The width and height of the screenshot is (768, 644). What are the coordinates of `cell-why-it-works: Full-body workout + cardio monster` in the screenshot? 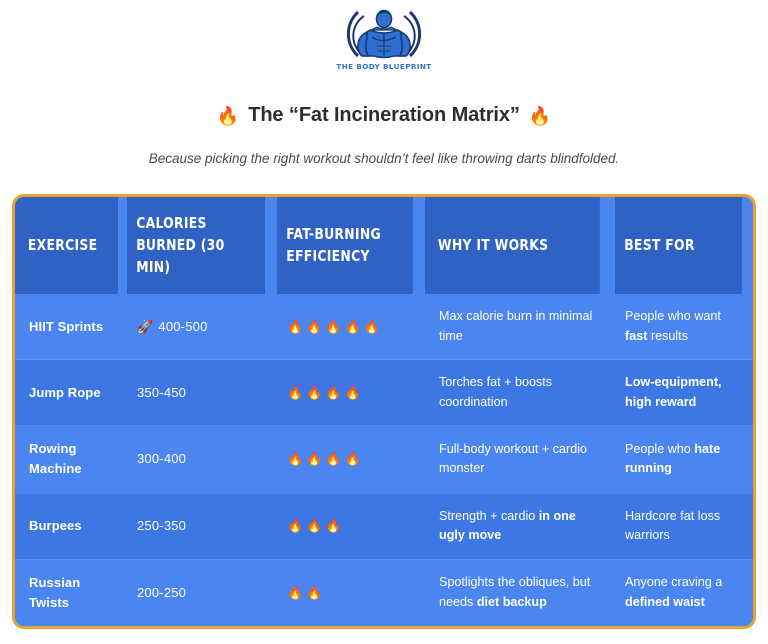 It's located at (520, 459).